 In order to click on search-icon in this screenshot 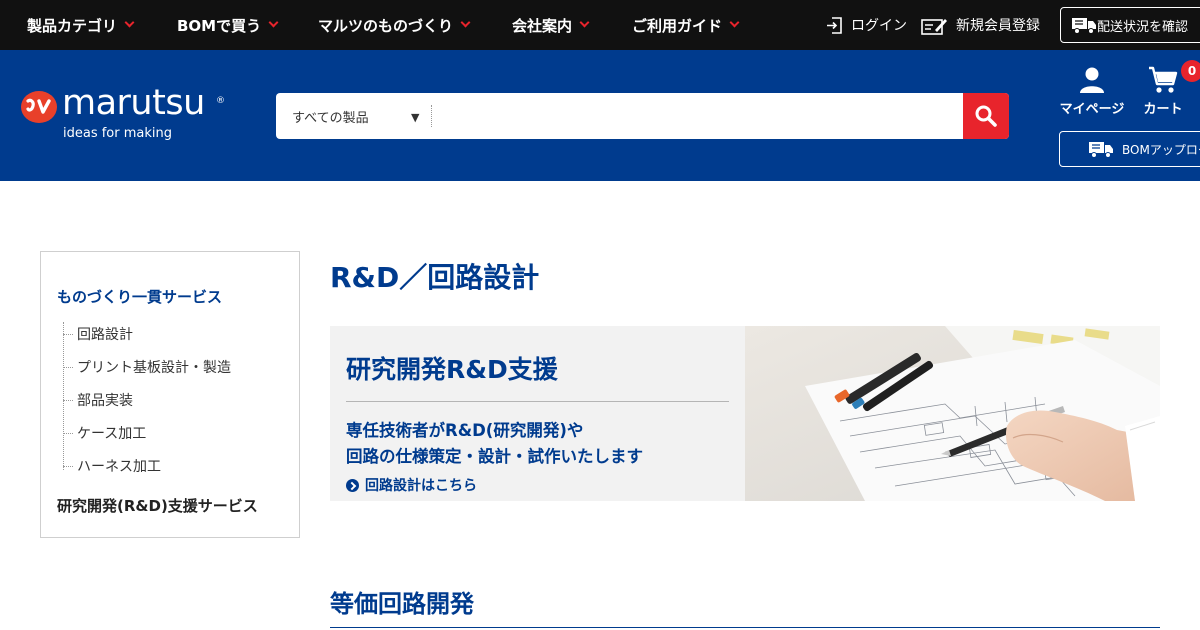, I will do `click(986, 116)`.